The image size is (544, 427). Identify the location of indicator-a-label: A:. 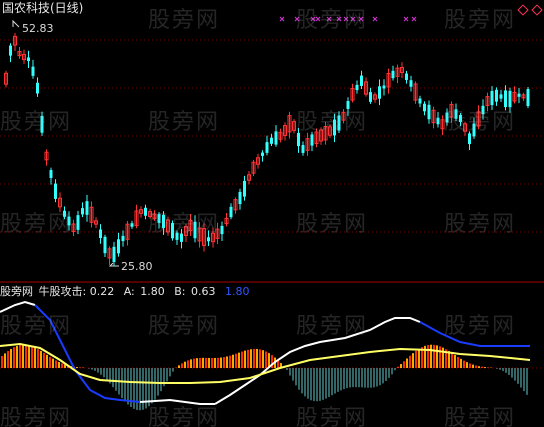
(129, 291).